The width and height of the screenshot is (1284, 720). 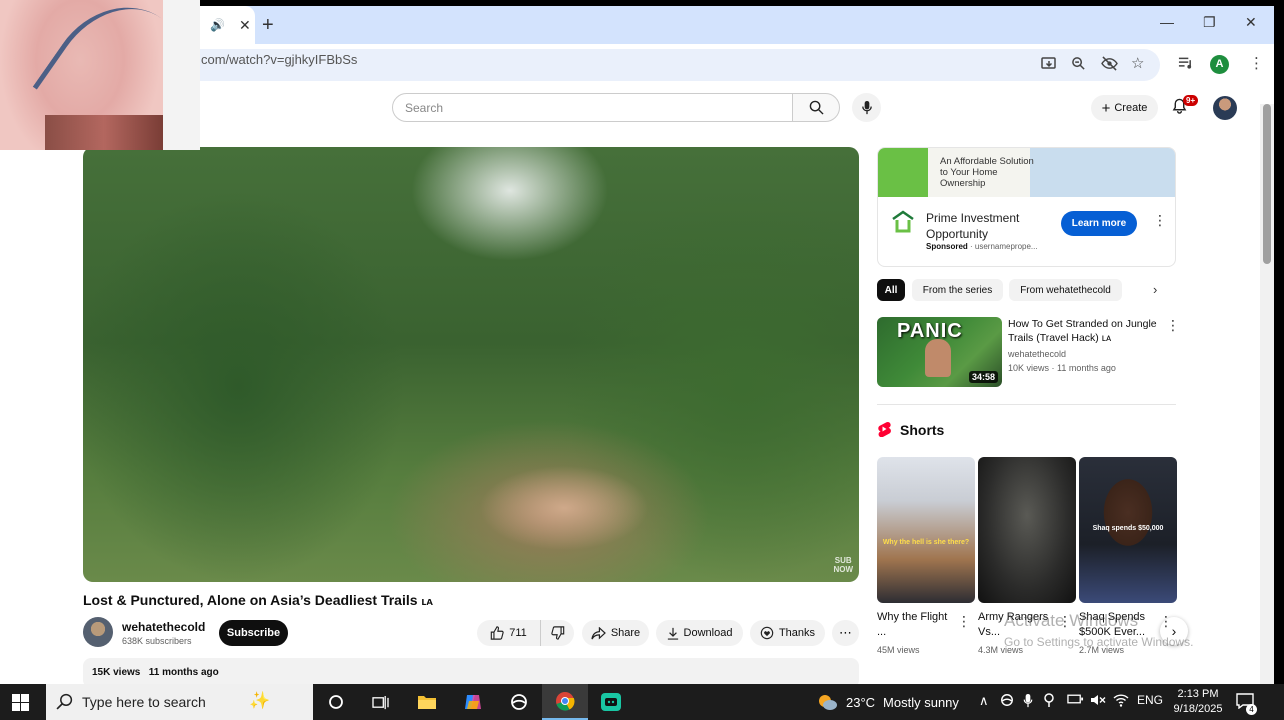 What do you see at coordinates (1198, 694) in the screenshot?
I see `clock-time: 2:13 PM` at bounding box center [1198, 694].